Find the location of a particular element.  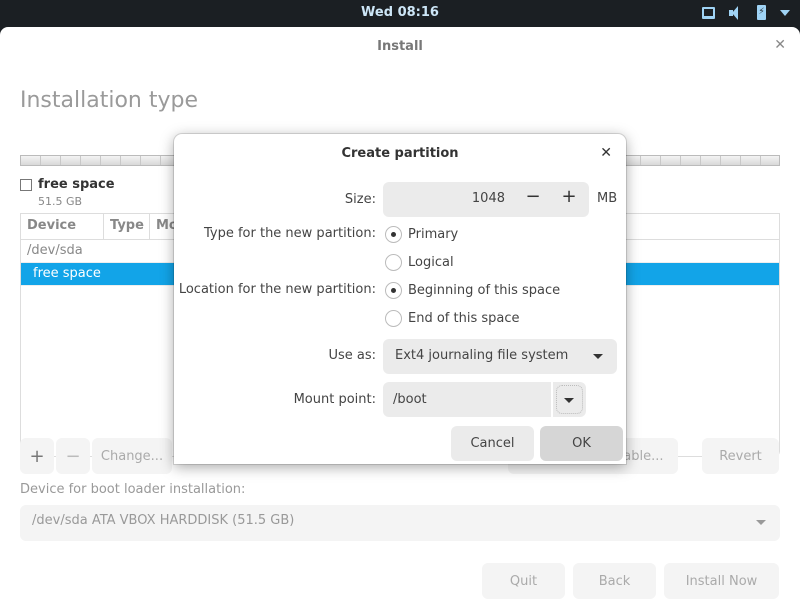

back-button: Back is located at coordinates (614, 581).